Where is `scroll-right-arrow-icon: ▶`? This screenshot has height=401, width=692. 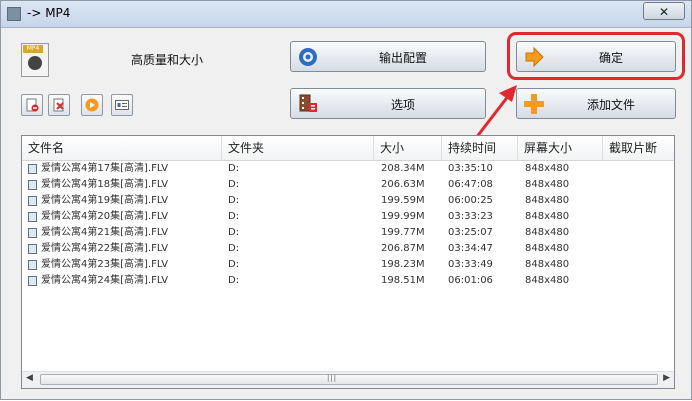 scroll-right-arrow-icon: ▶ is located at coordinates (666, 378).